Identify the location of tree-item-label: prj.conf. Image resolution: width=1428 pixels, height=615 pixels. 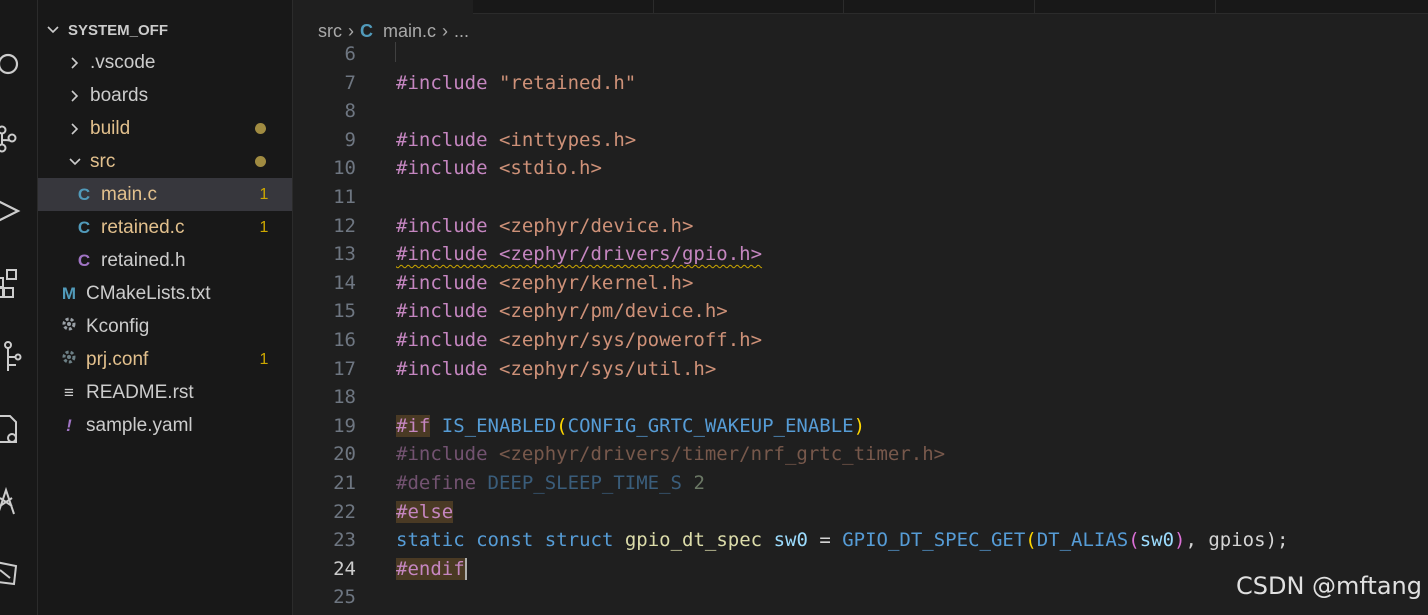
(117, 359).